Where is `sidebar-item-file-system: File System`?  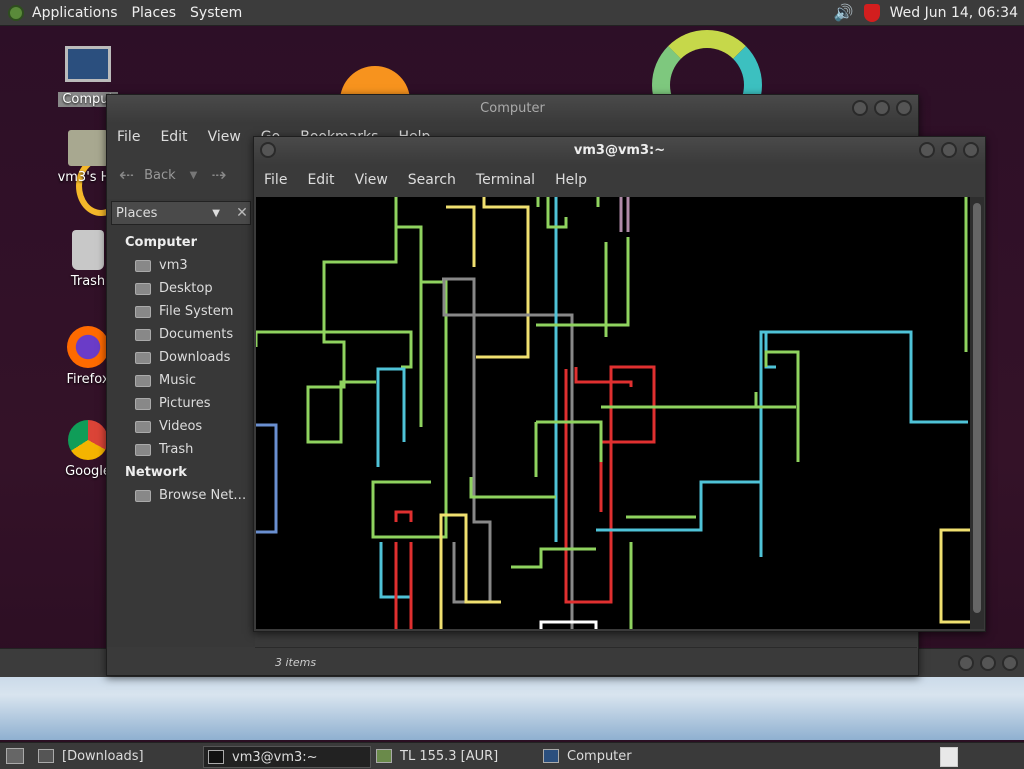
sidebar-item-file-system: File System is located at coordinates (195, 311).